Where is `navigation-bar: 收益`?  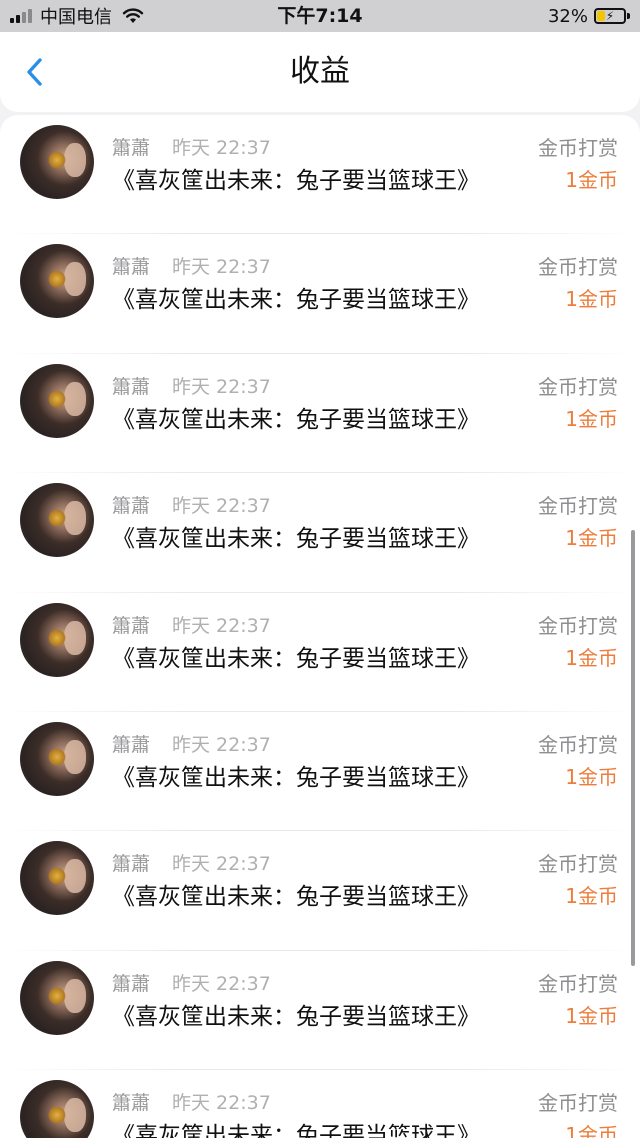 navigation-bar: 收益 is located at coordinates (320, 72).